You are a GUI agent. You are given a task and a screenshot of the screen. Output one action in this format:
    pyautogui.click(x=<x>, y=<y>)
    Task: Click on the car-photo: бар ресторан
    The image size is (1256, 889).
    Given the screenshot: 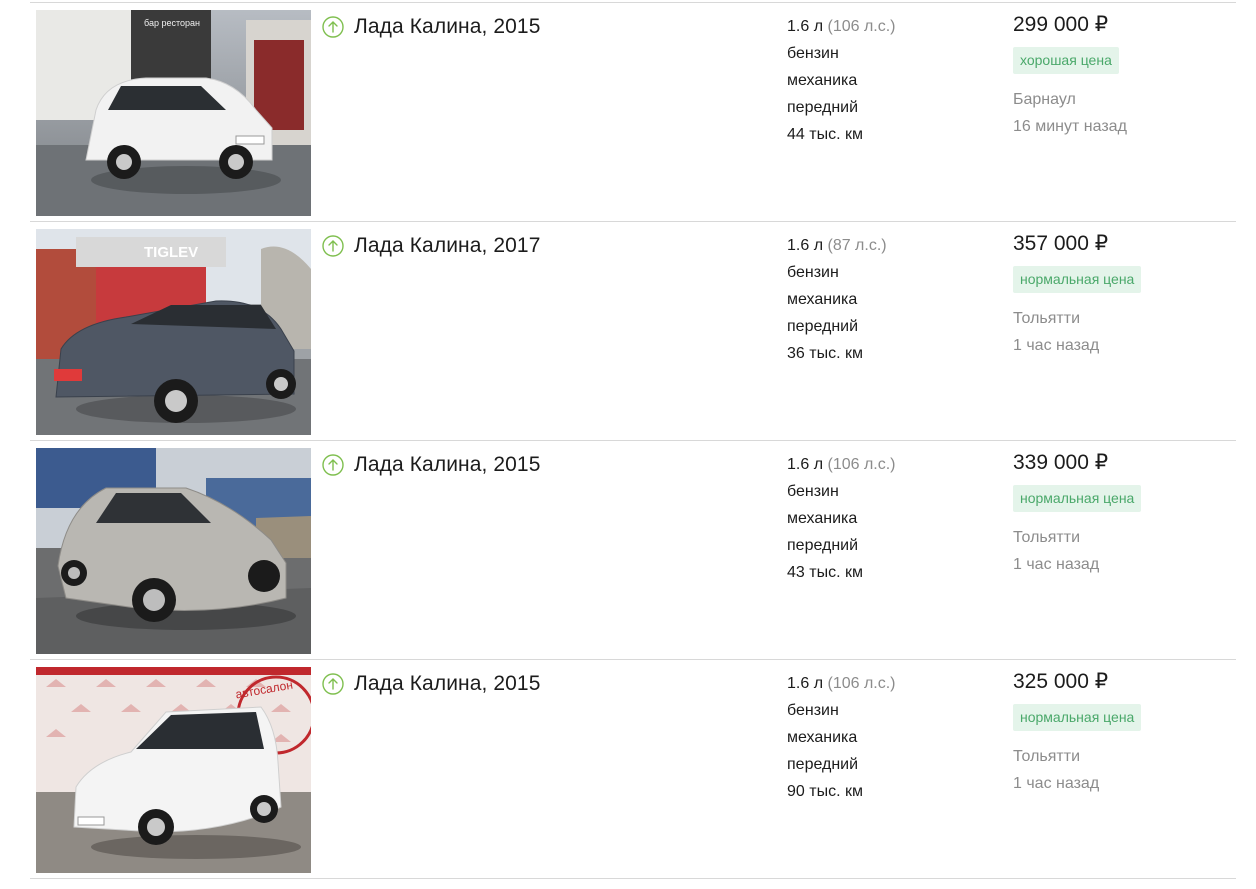 What is the action you would take?
    pyautogui.click(x=173, y=113)
    